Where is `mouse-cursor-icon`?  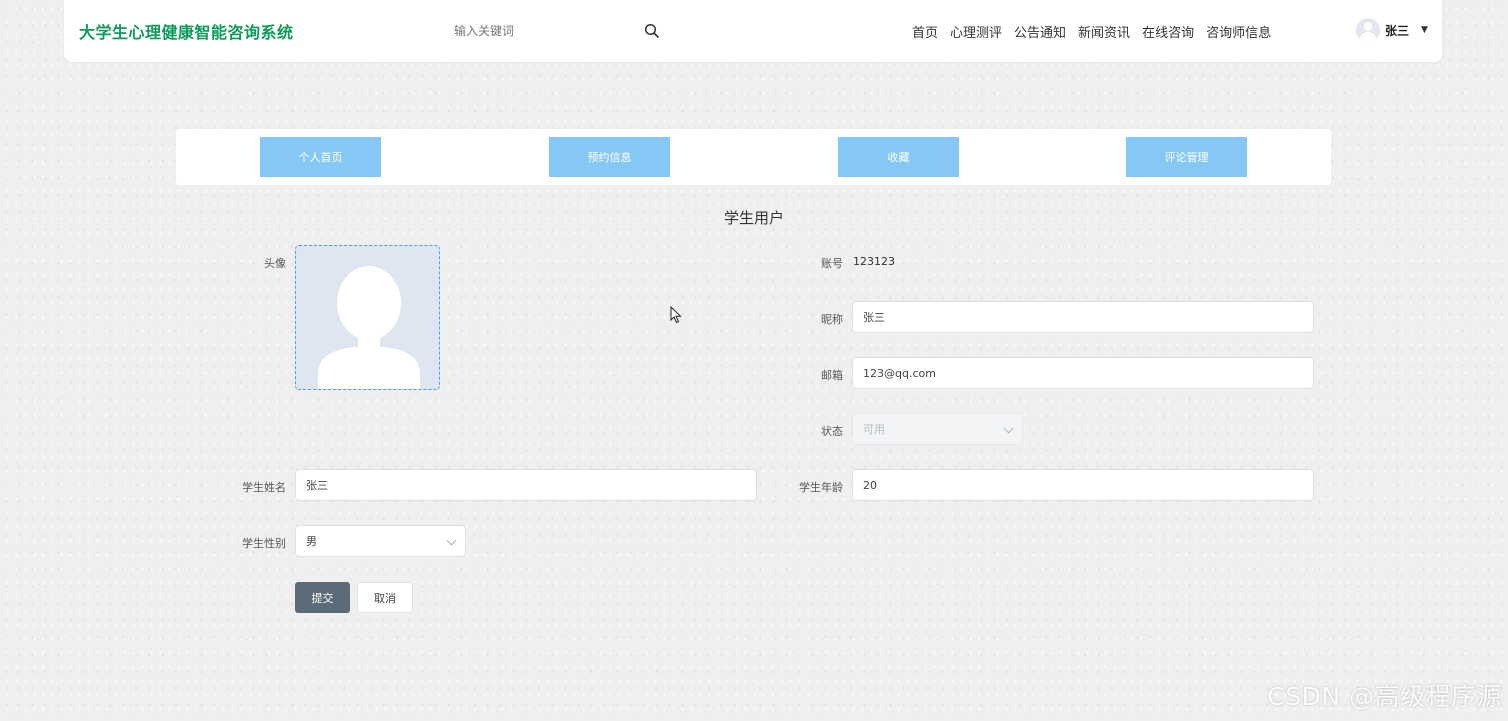
mouse-cursor-icon is located at coordinates (676, 315).